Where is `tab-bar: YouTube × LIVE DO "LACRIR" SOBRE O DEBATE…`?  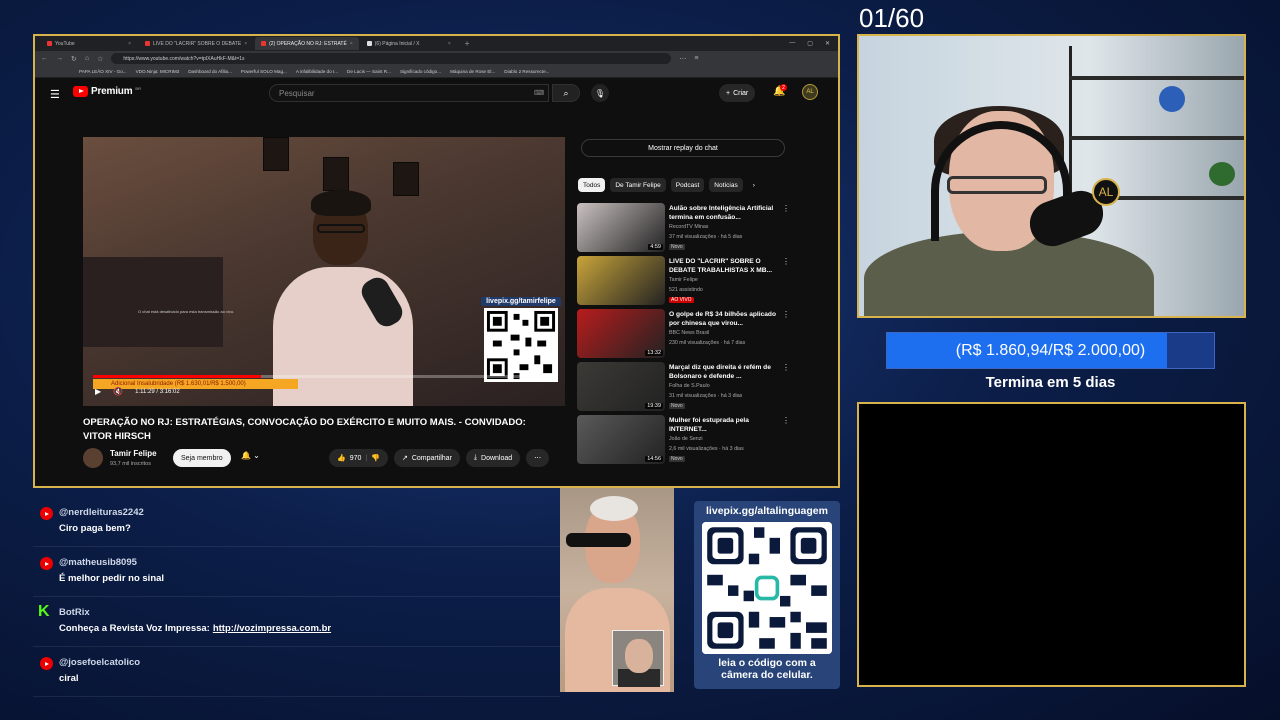 tab-bar: YouTube × LIVE DO "LACRIR" SOBRE O DEBATE… is located at coordinates (436, 43).